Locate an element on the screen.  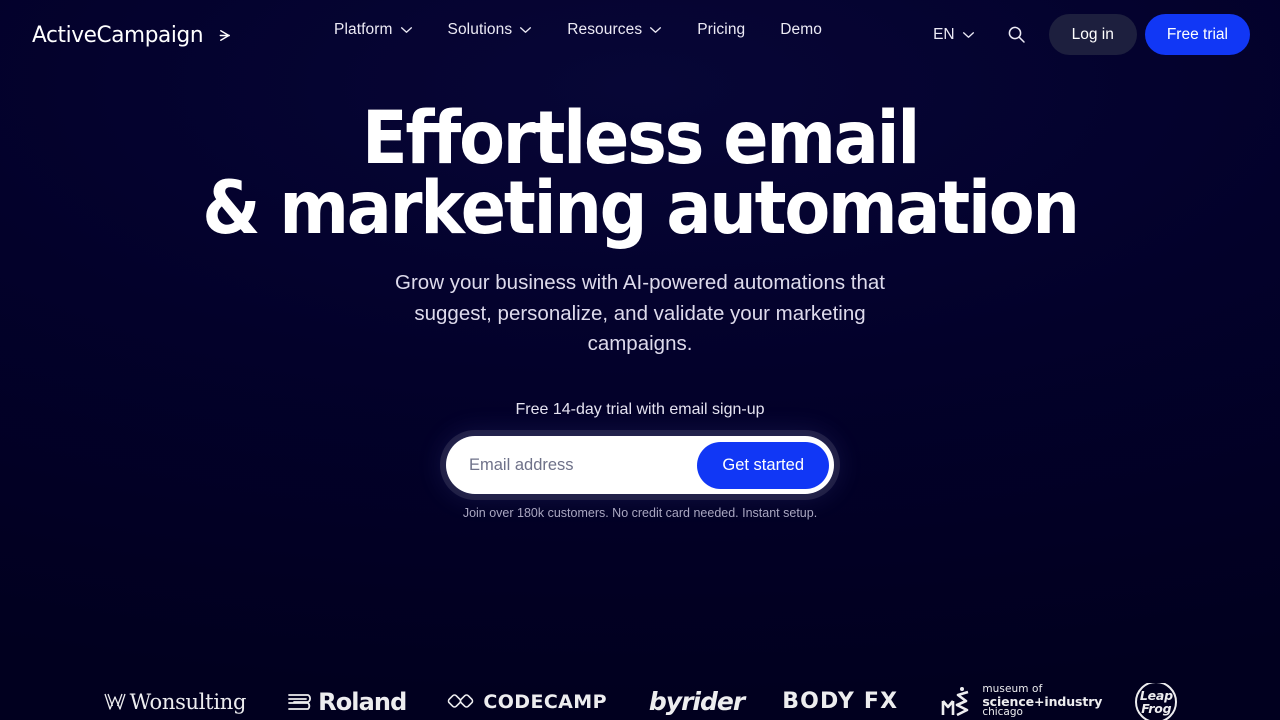
msi-monogram-icon is located at coordinates (955, 701).